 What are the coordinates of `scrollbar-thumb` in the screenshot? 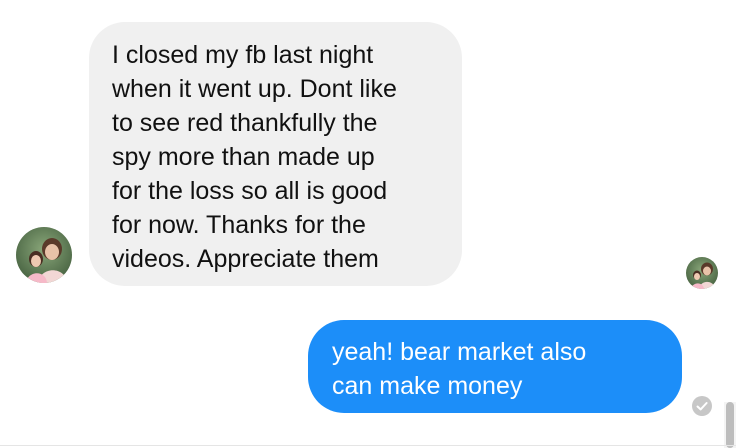 It's located at (730, 425).